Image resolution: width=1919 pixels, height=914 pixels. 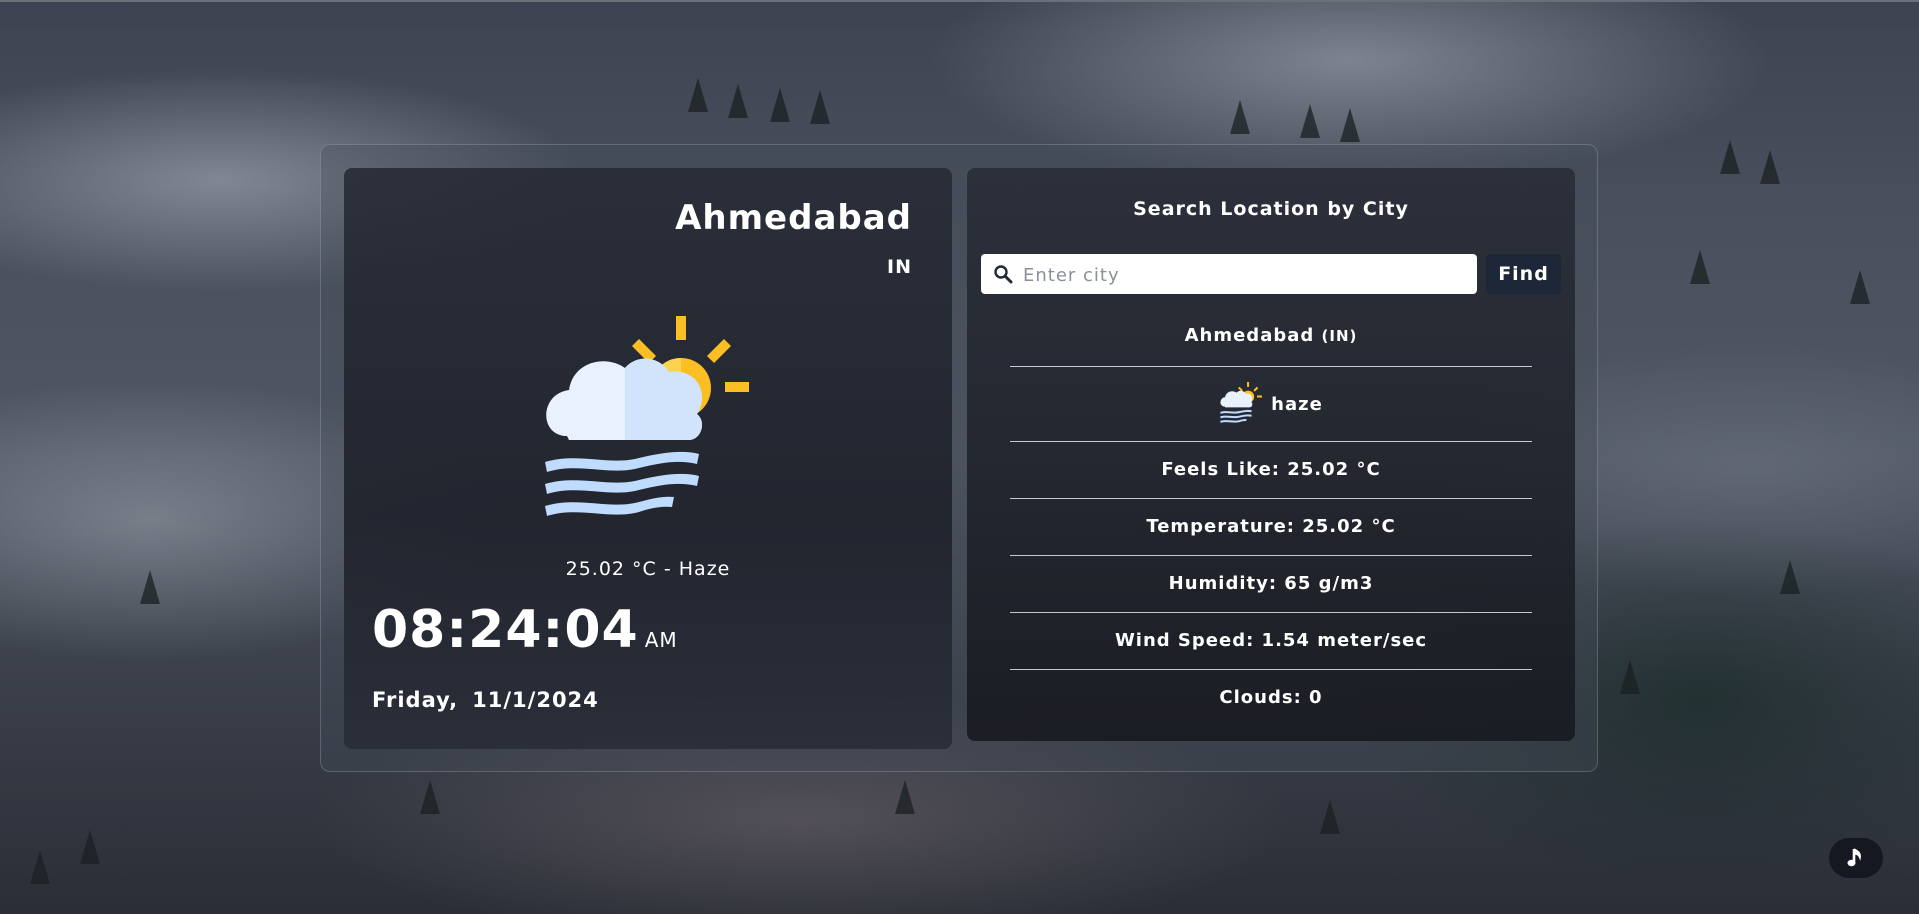 I want to click on music-toggle-button, so click(x=1856, y=858).